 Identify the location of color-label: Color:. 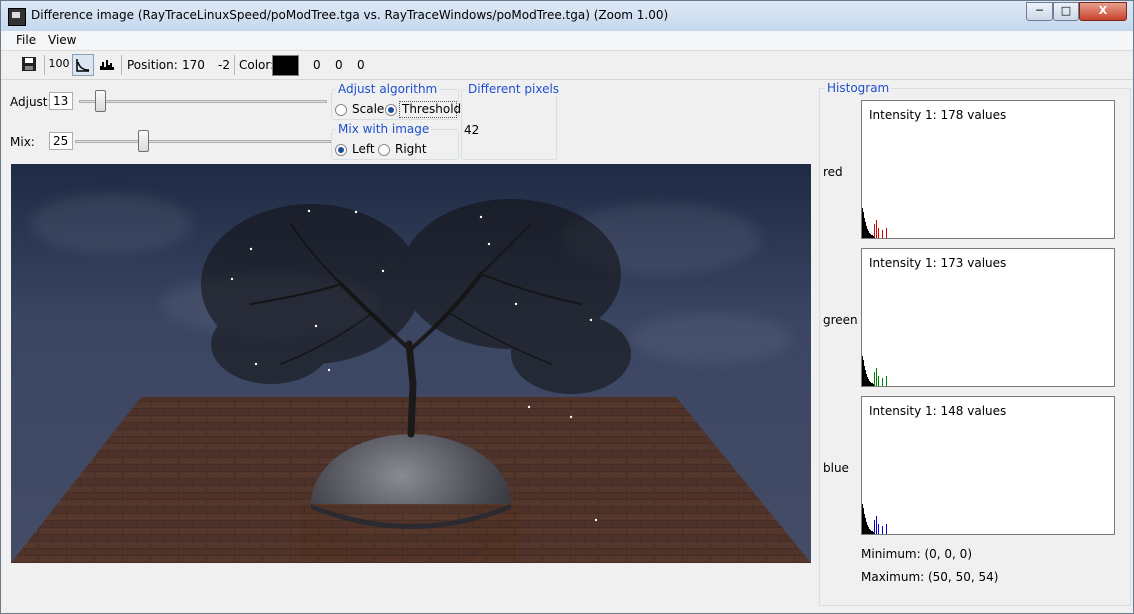
(257, 65).